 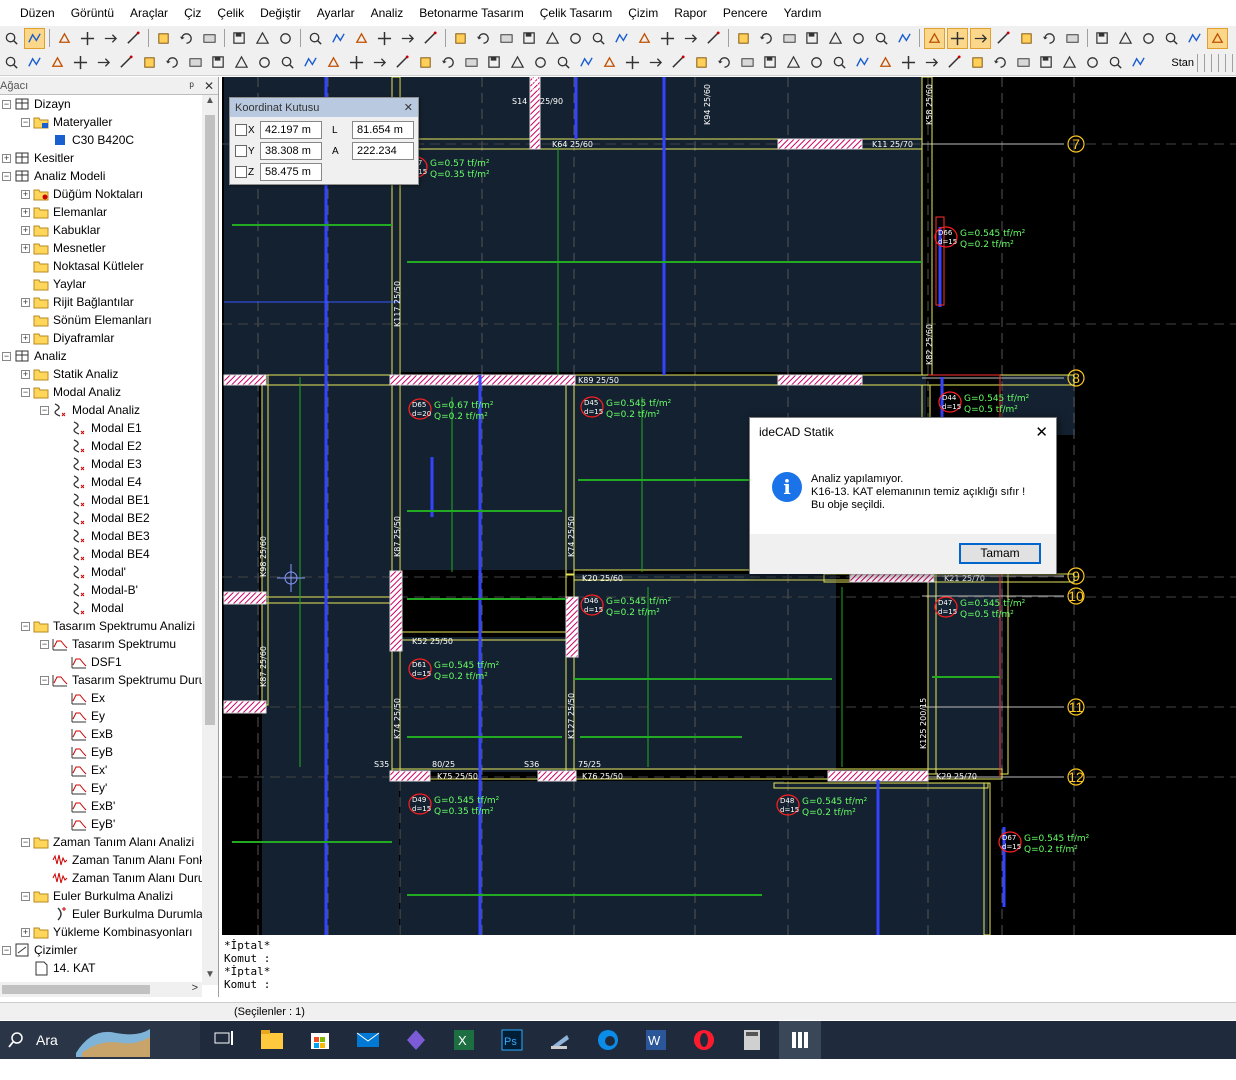 What do you see at coordinates (100, 482) in the screenshot?
I see `tree-node: Modal E4` at bounding box center [100, 482].